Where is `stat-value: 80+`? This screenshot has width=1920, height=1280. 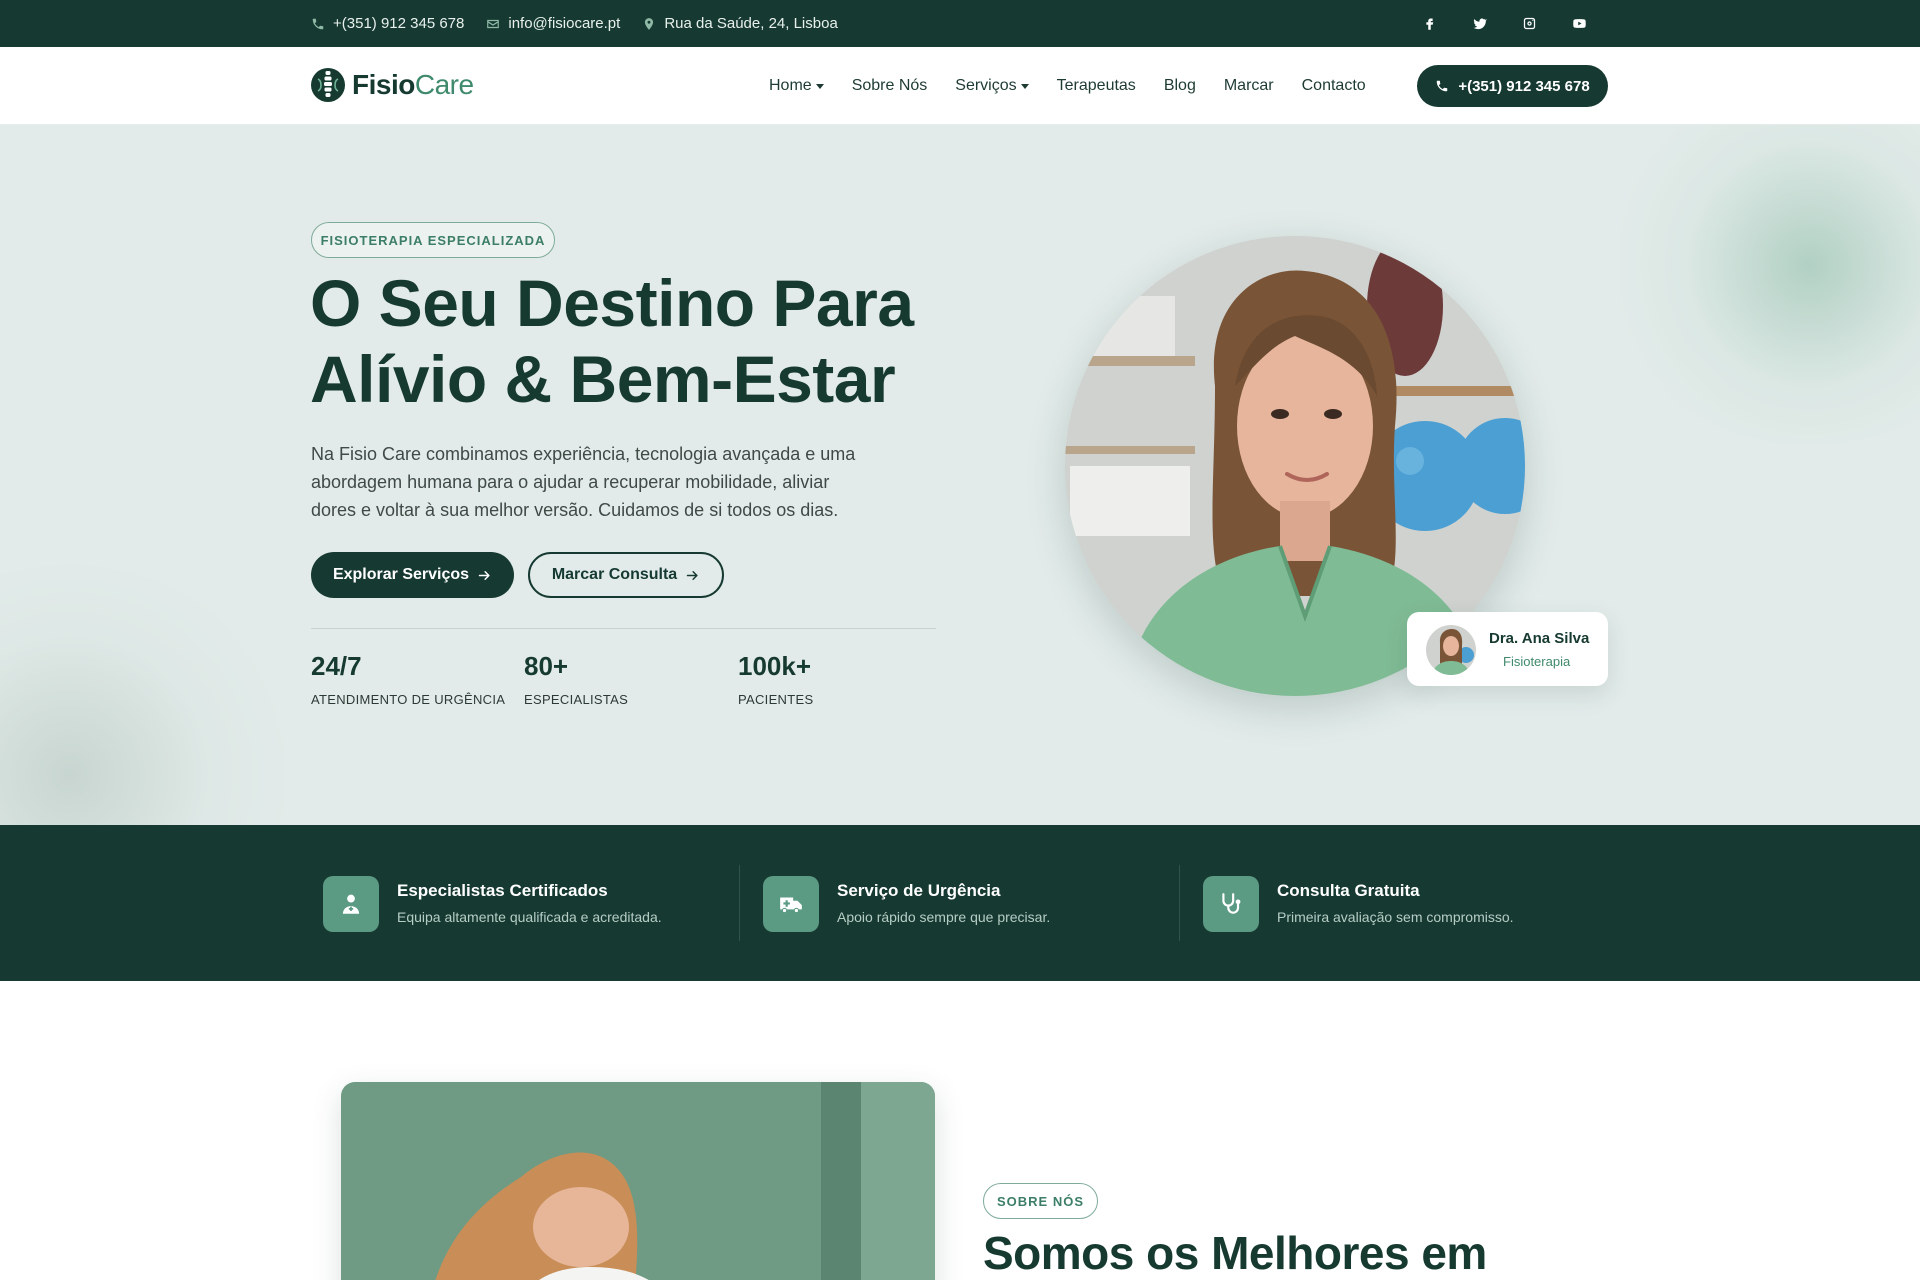 stat-value: 80+ is located at coordinates (546, 666).